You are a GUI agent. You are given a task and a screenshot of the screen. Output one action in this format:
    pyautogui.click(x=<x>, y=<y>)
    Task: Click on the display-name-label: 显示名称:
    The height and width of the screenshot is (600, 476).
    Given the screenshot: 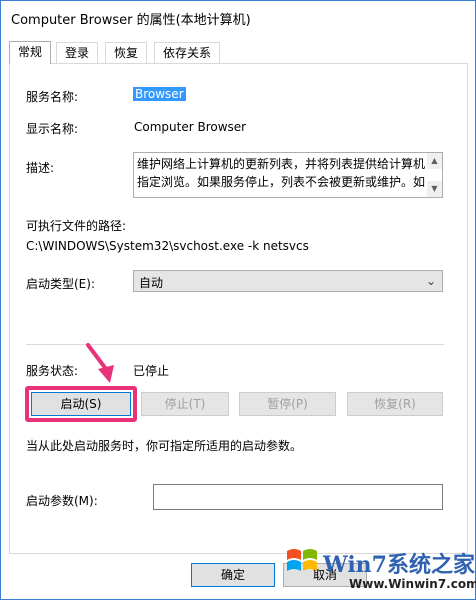 What is the action you would take?
    pyautogui.click(x=52, y=129)
    